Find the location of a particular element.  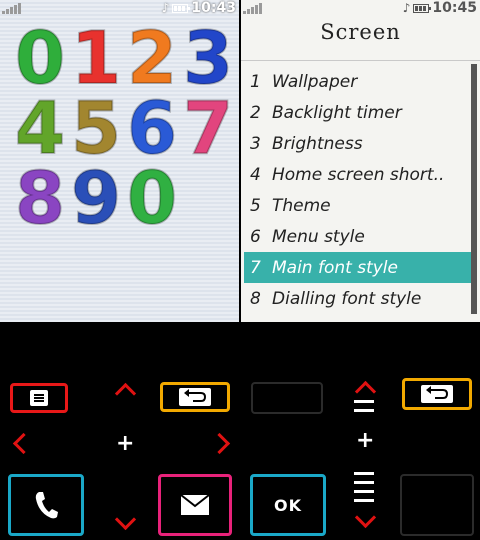

status-bar: ♪ 10:45 is located at coordinates (360, 8).